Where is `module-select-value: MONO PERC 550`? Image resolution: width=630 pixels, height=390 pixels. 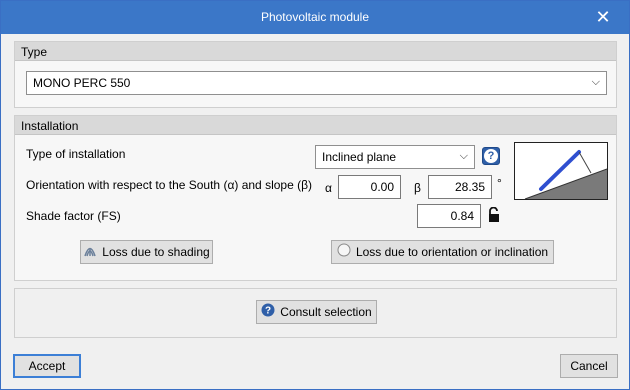 module-select-value: MONO PERC 550 is located at coordinates (82, 83).